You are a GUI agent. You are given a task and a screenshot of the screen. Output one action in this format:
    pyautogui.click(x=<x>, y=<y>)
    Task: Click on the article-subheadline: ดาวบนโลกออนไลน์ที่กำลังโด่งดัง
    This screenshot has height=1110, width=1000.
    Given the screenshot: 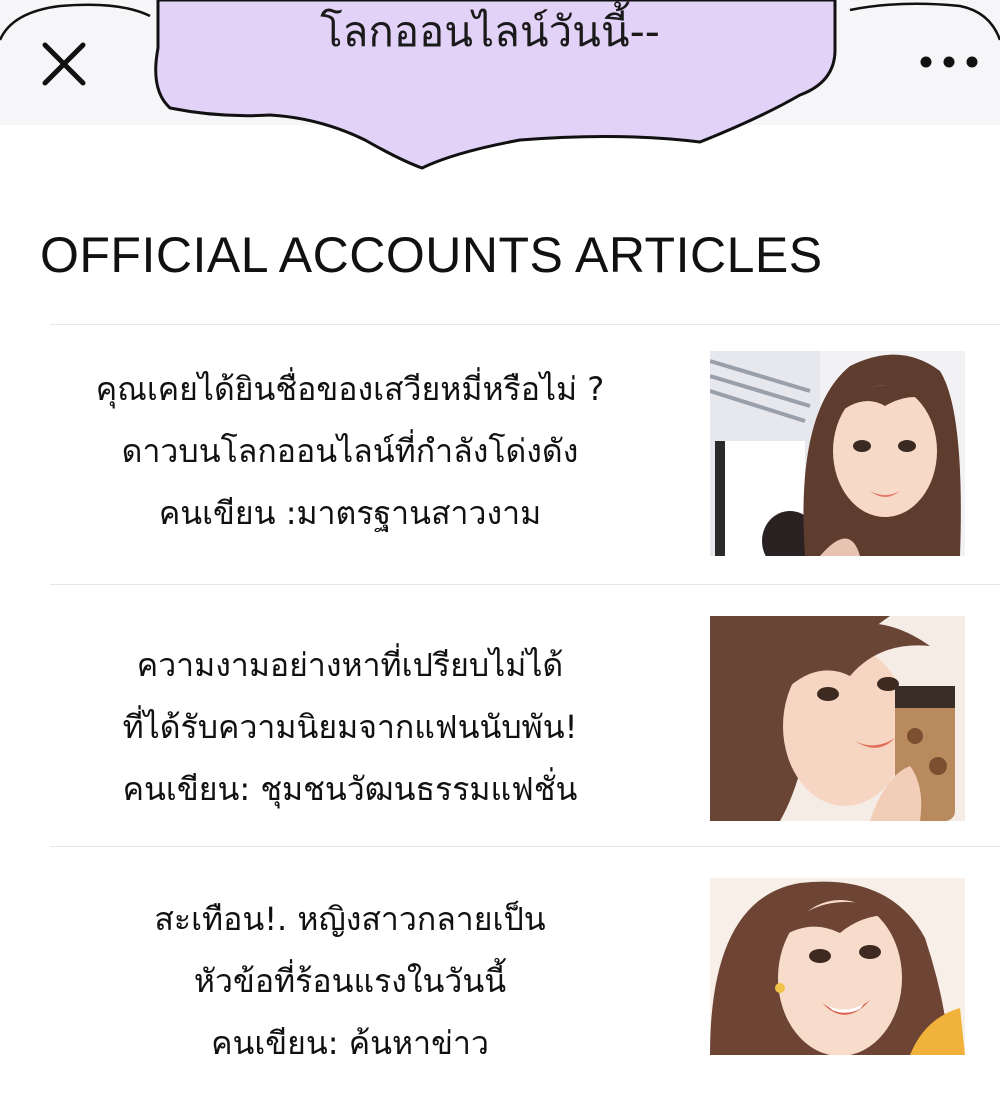 What is the action you would take?
    pyautogui.click(x=350, y=451)
    